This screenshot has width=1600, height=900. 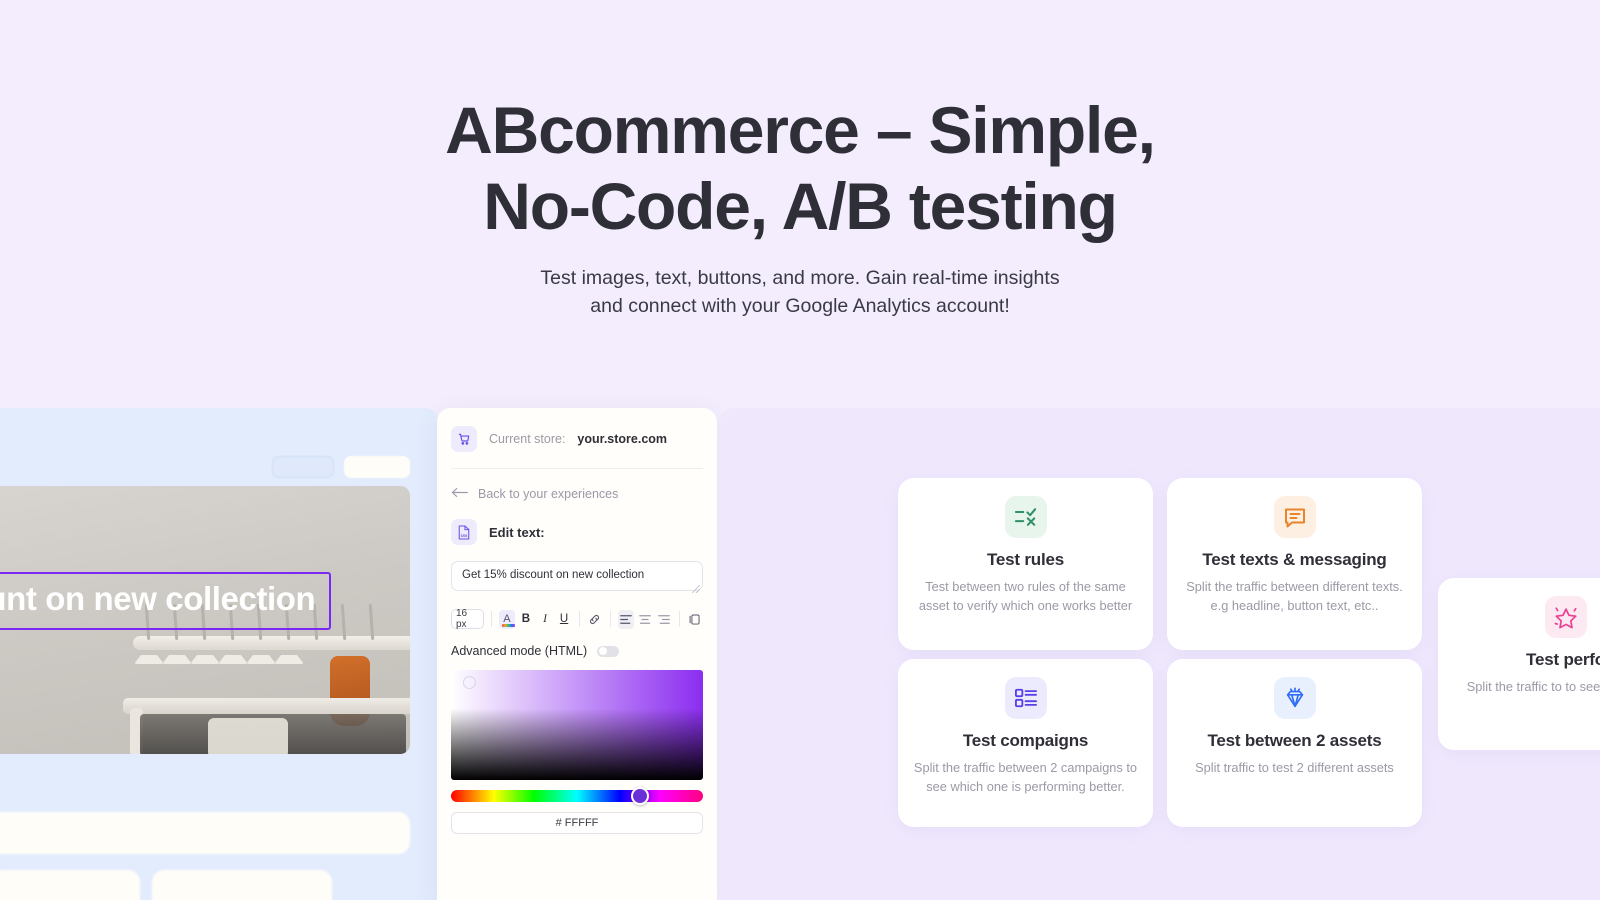 I want to click on current-store-label: Current store:, so click(x=527, y=439).